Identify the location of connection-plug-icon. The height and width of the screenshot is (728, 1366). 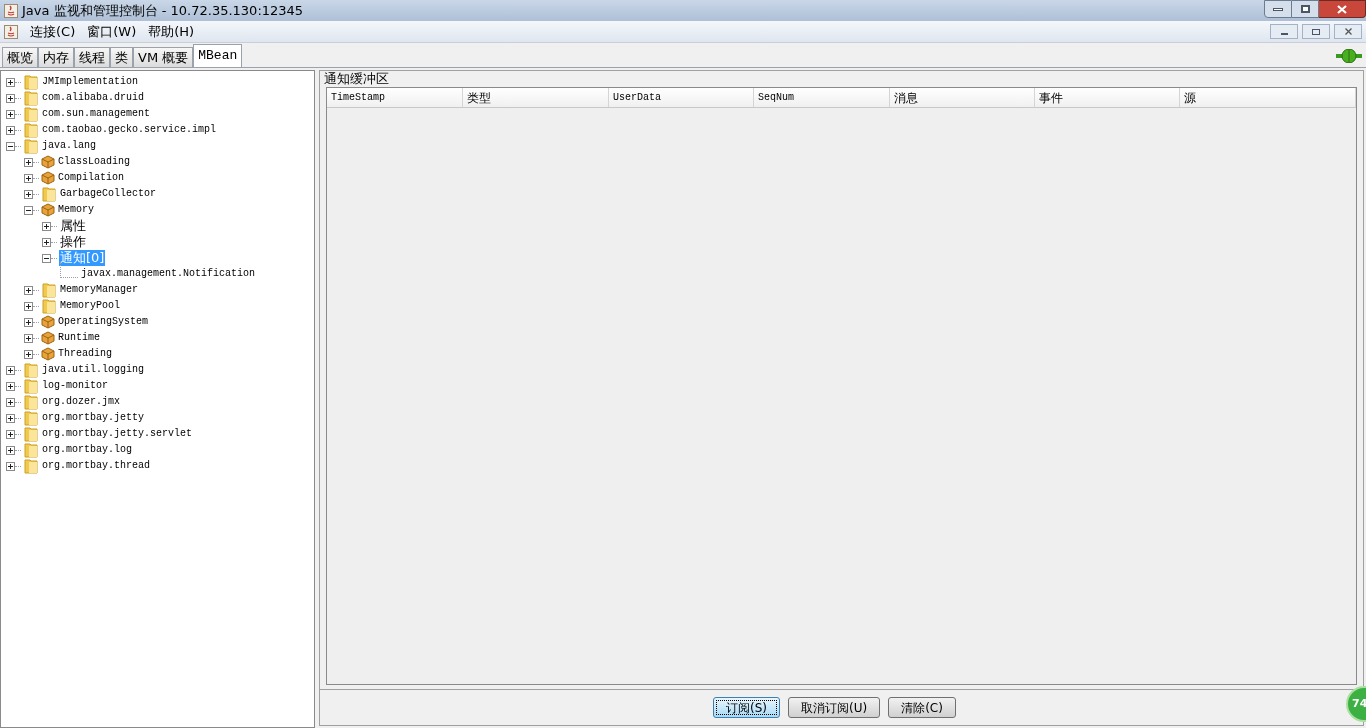
(1349, 56).